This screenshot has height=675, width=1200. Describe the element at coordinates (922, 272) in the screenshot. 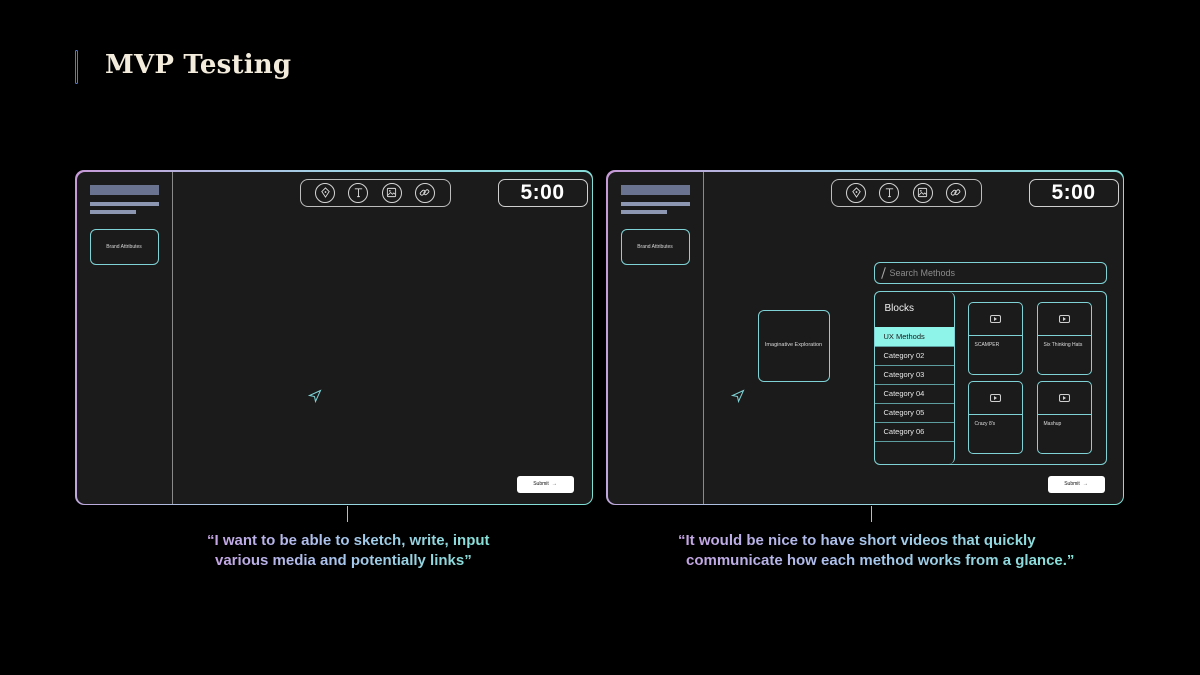

I see `search-placeholder: Search Methods` at that location.